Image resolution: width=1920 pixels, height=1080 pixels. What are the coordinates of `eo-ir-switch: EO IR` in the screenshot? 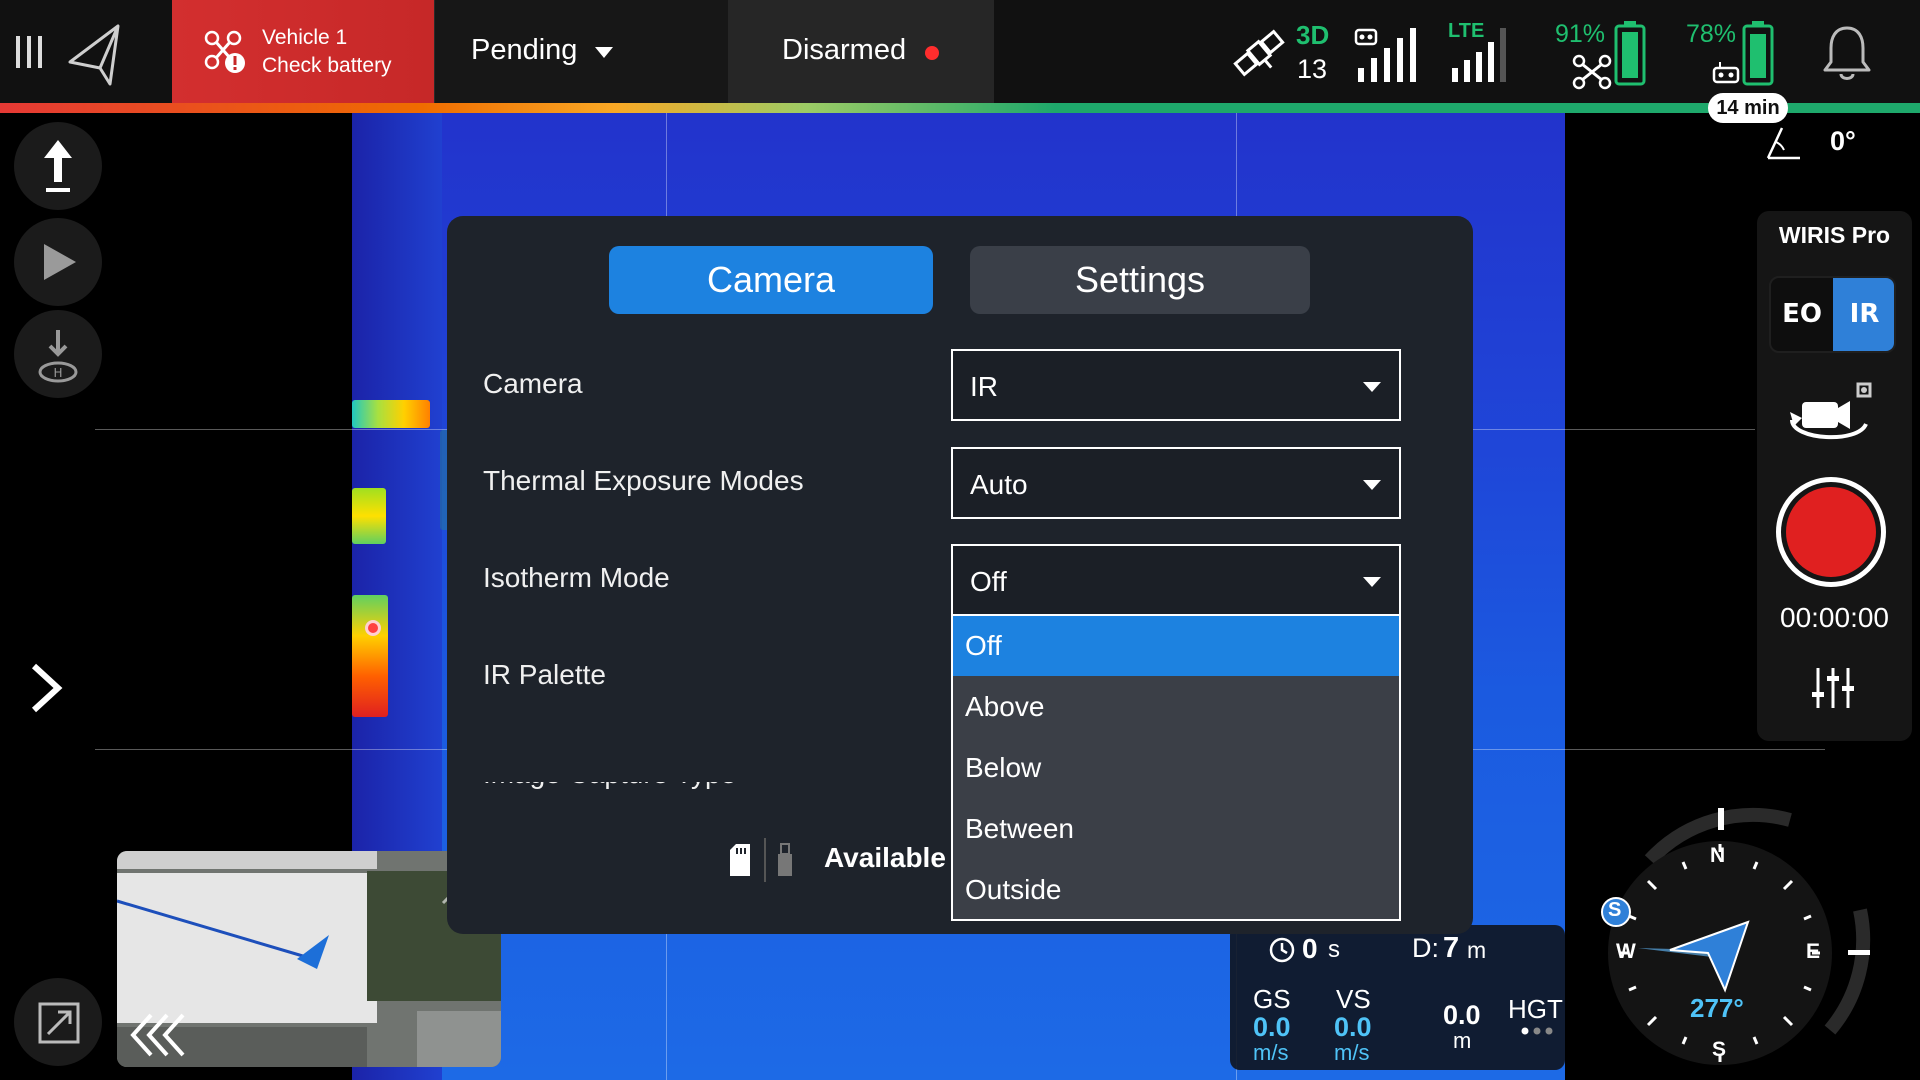 It's located at (1832, 314).